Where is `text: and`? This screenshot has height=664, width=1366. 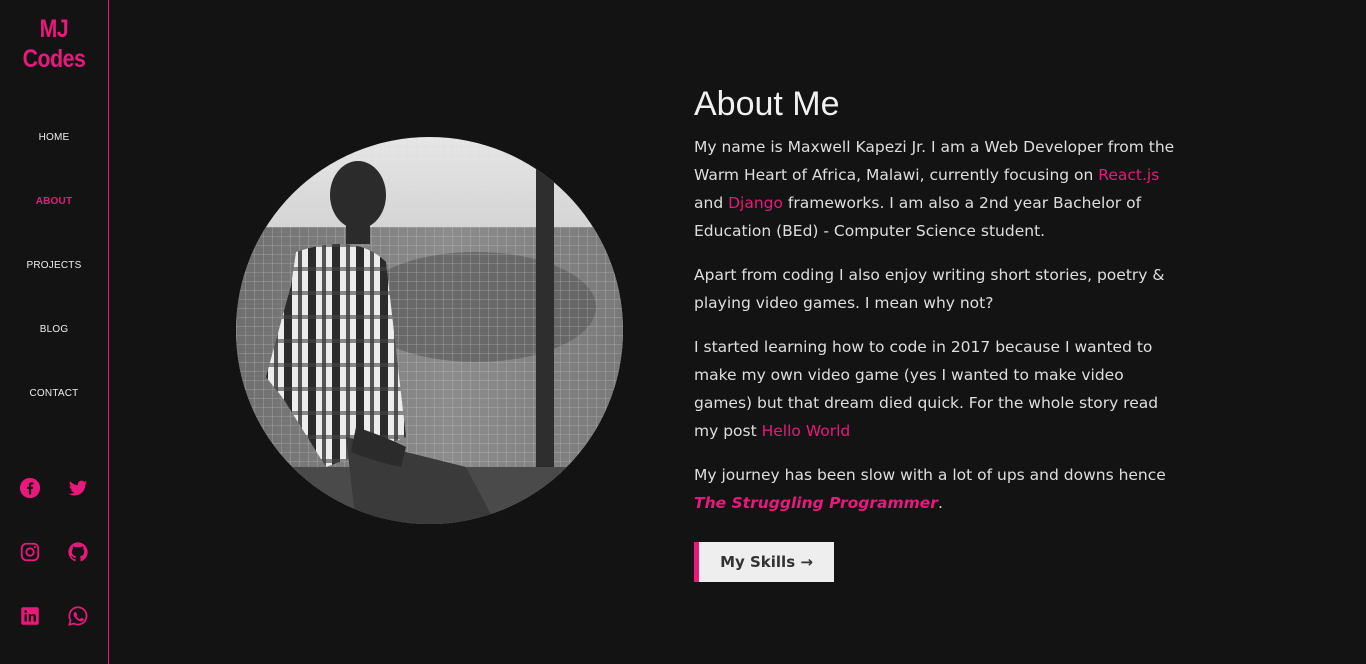 text: and is located at coordinates (711, 203).